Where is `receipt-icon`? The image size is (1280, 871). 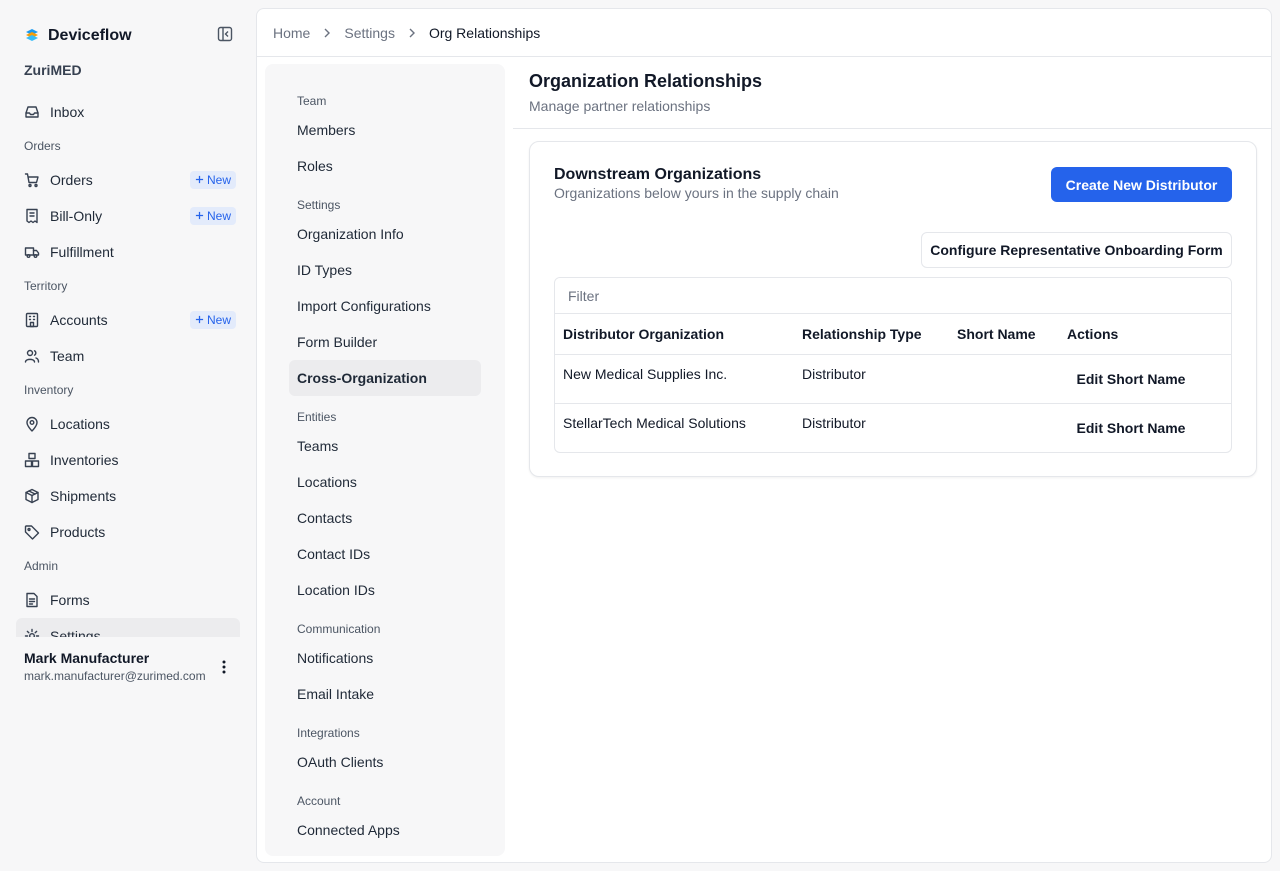 receipt-icon is located at coordinates (32, 216).